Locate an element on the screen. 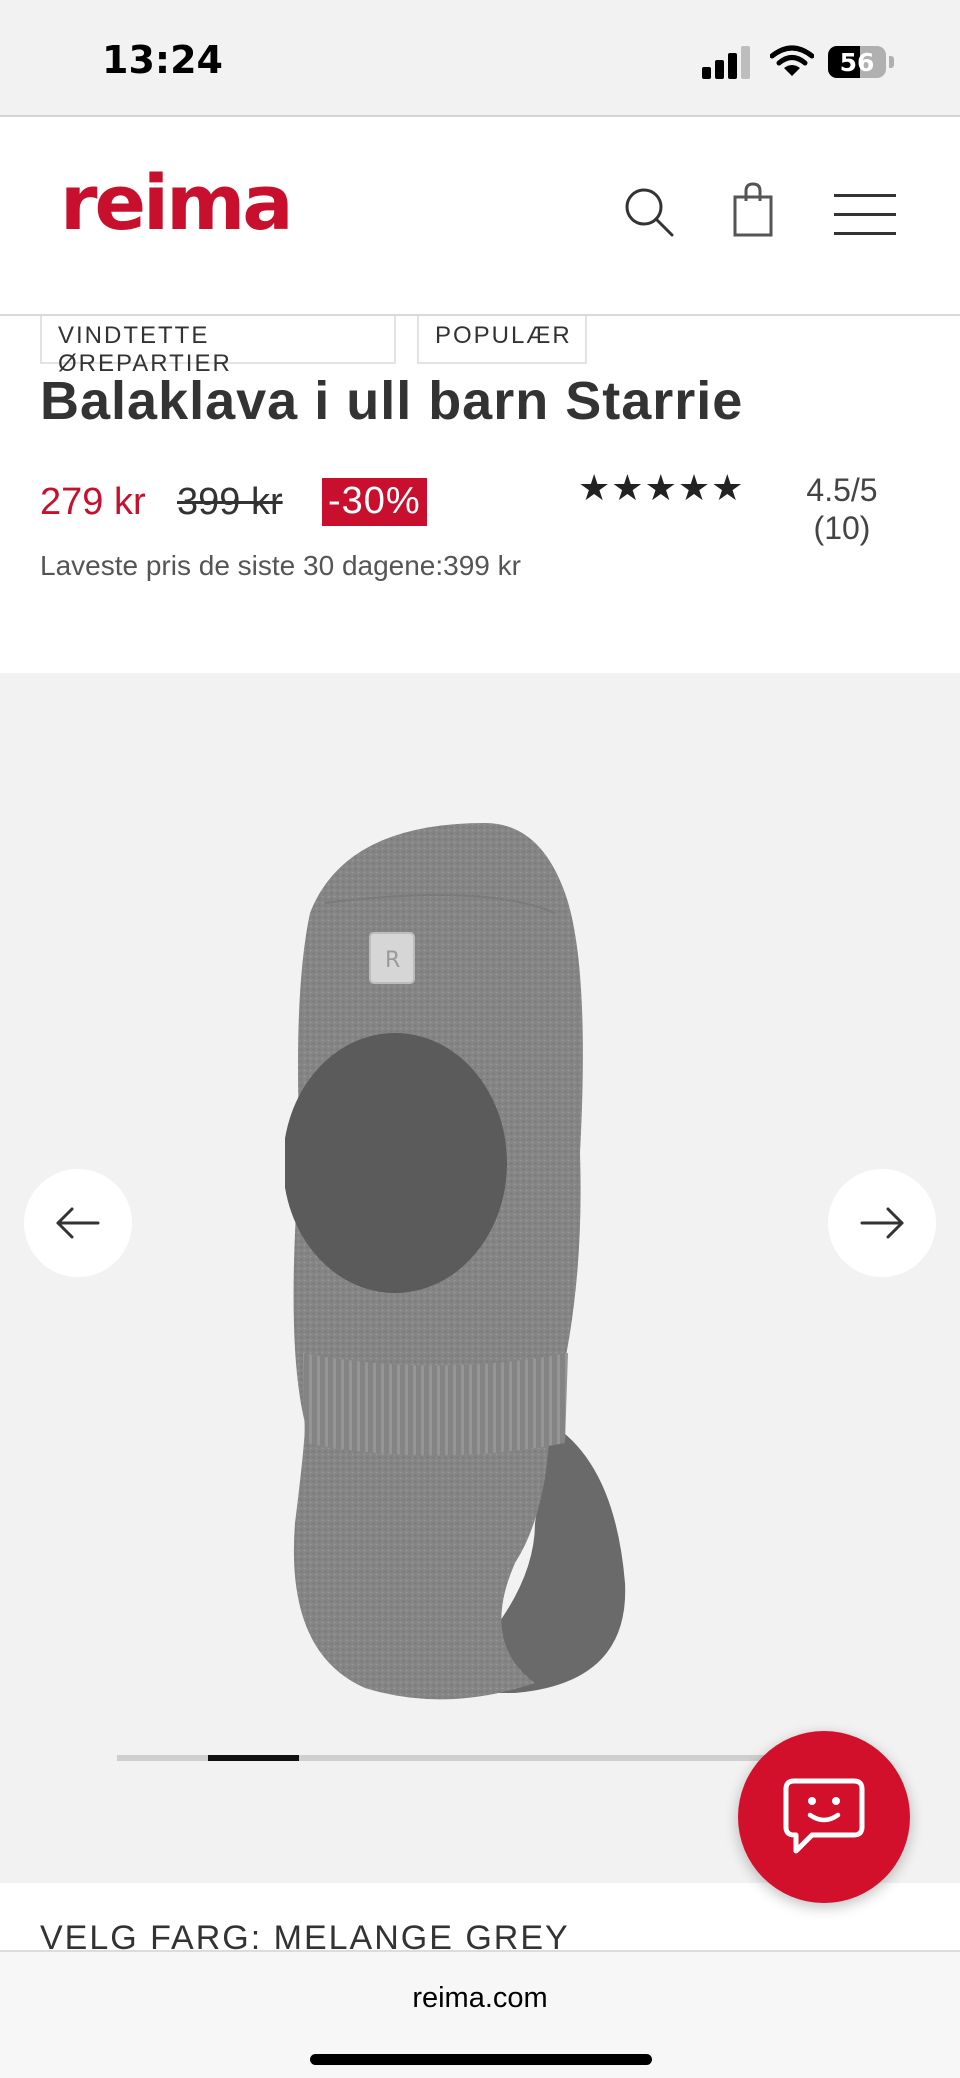 This screenshot has width=960, height=2078. gallery-progress-track is located at coordinates (480, 1758).